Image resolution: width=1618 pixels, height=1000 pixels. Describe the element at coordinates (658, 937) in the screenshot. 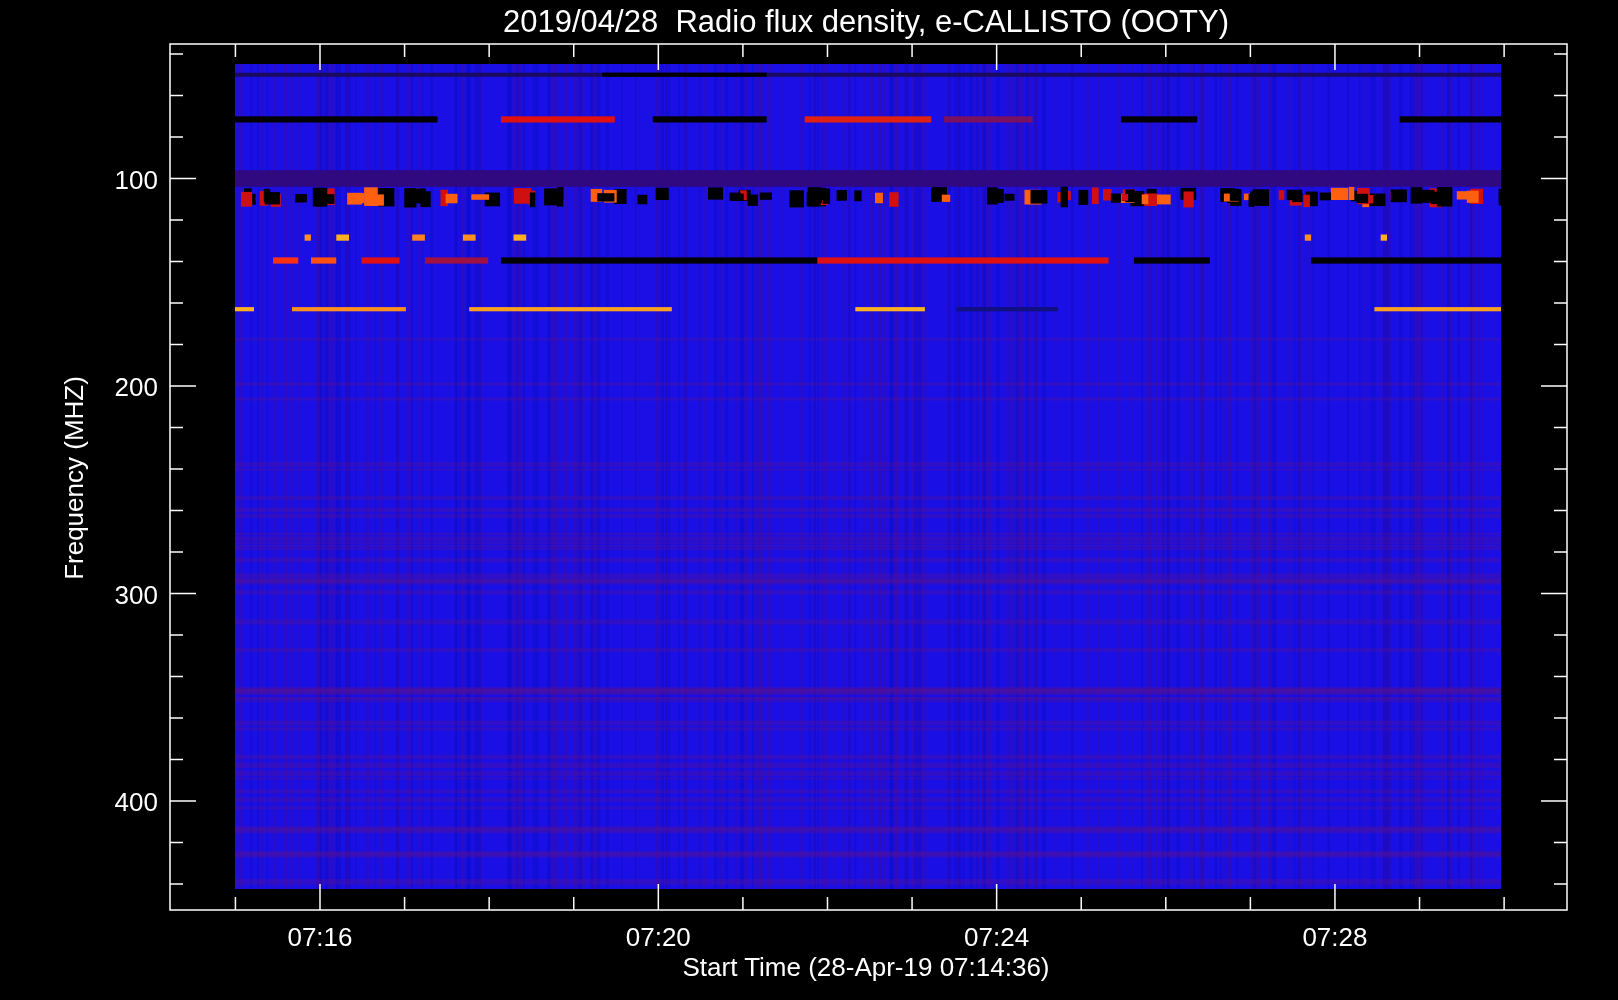

I see `x-tick-label: 07:20` at that location.